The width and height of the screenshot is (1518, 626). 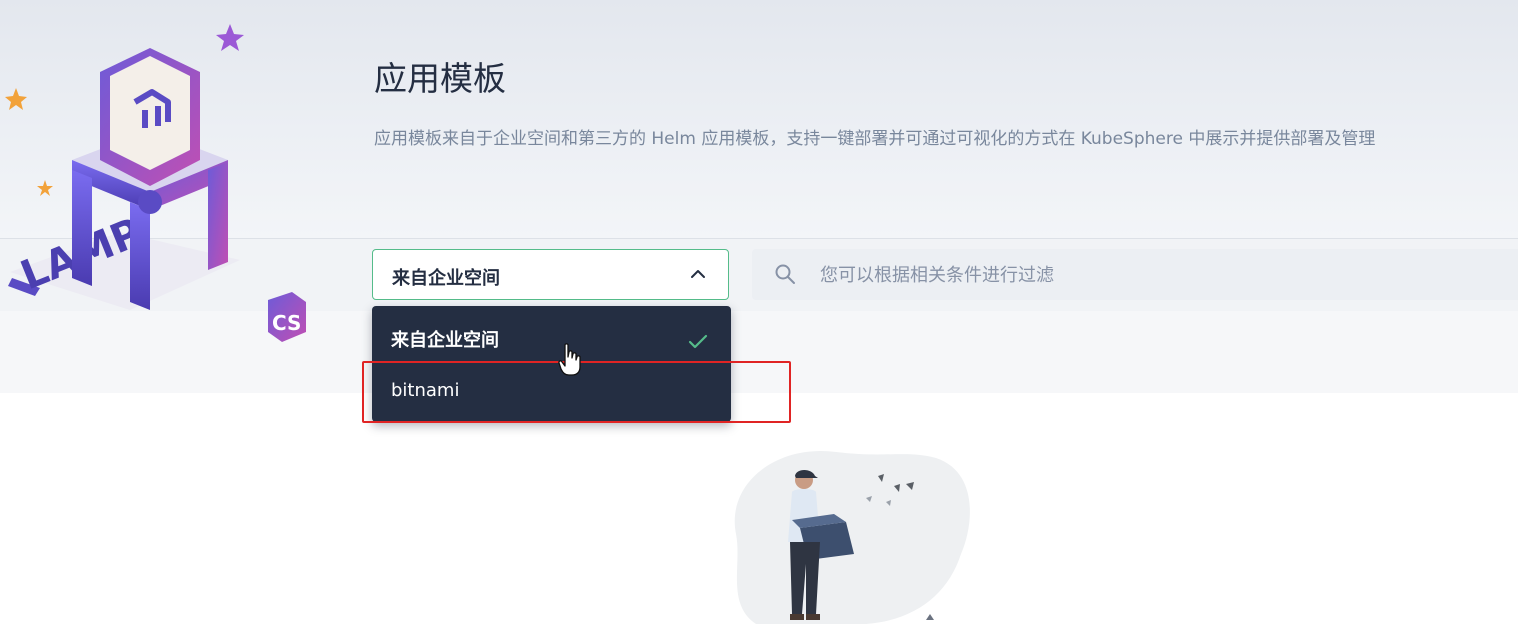 What do you see at coordinates (852, 537) in the screenshot?
I see `empty-state-illustration` at bounding box center [852, 537].